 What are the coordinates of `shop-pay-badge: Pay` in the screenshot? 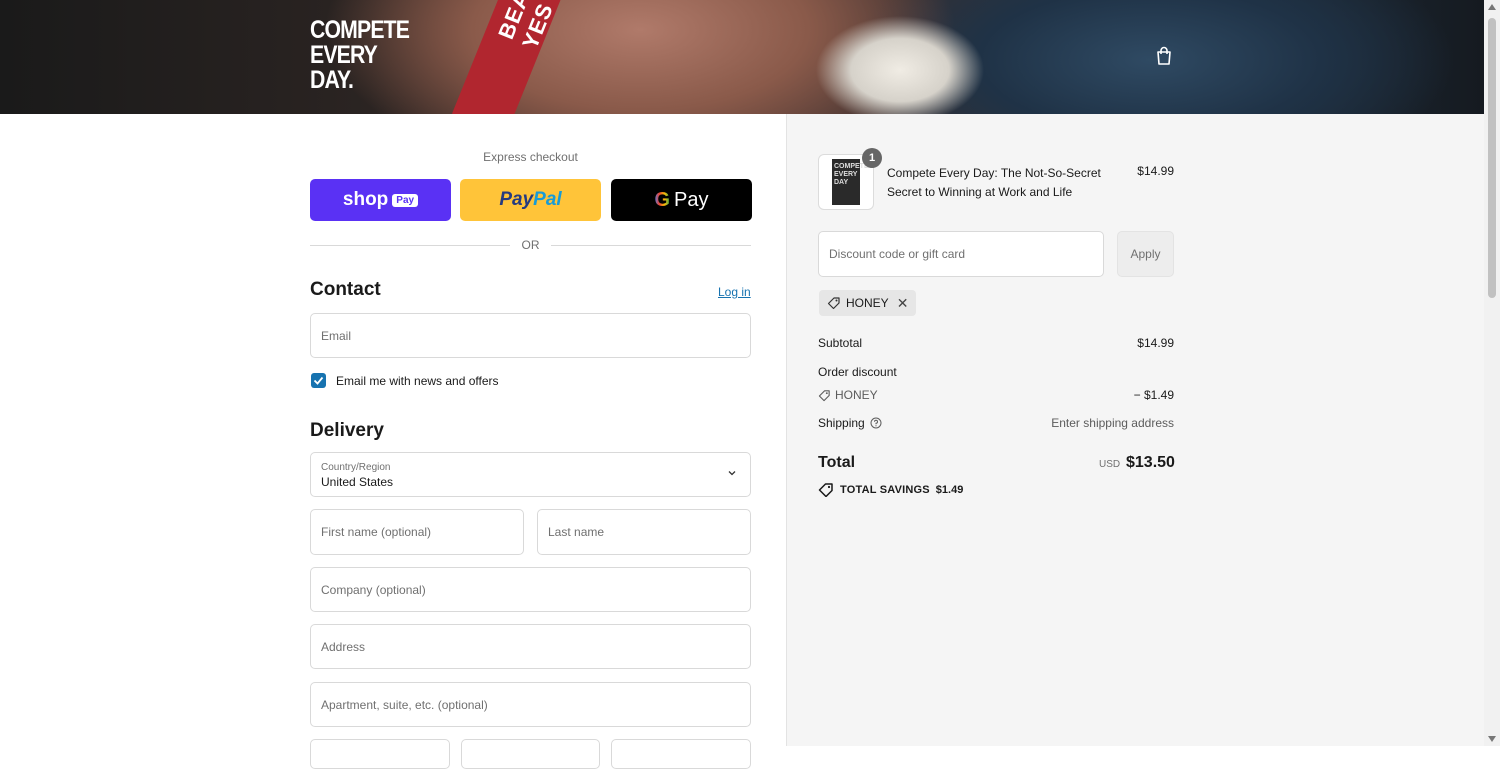 It's located at (405, 200).